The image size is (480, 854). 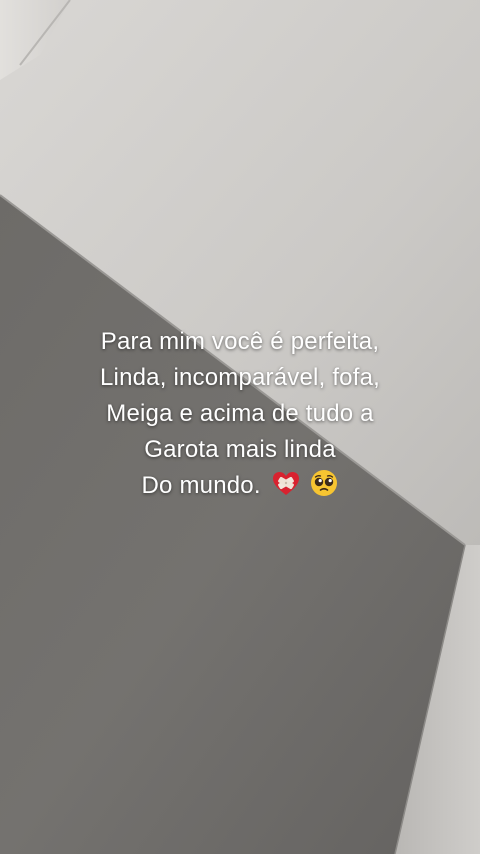 I want to click on caption-last-line: Do mundo., so click(x=240, y=488).